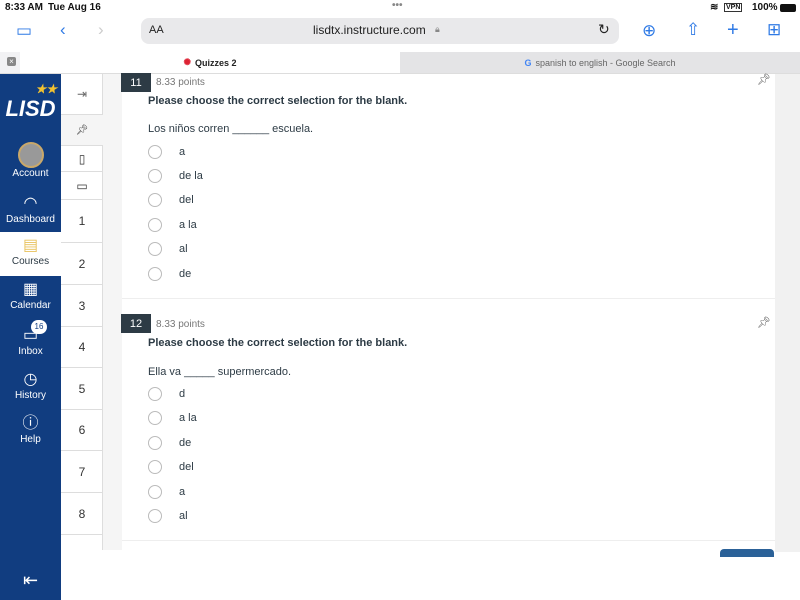 The width and height of the screenshot is (800, 600). Describe the element at coordinates (774, 30) in the screenshot. I see `tabs-overview-icon: ⊞` at that location.